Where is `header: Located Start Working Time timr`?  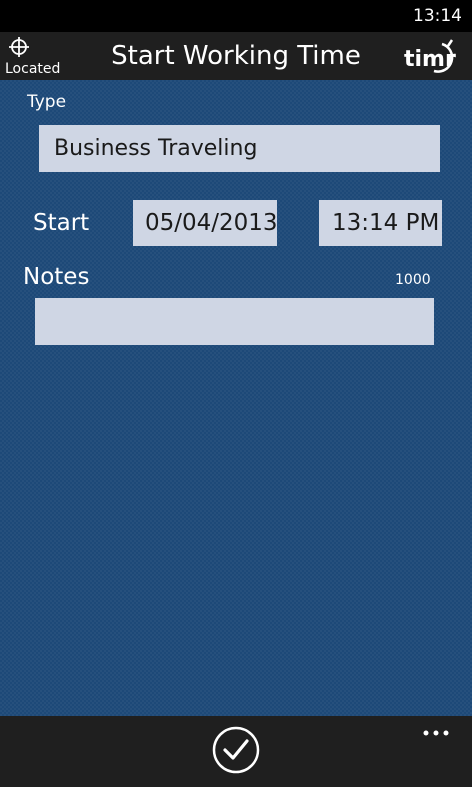 header: Located Start Working Time timr is located at coordinates (236, 56).